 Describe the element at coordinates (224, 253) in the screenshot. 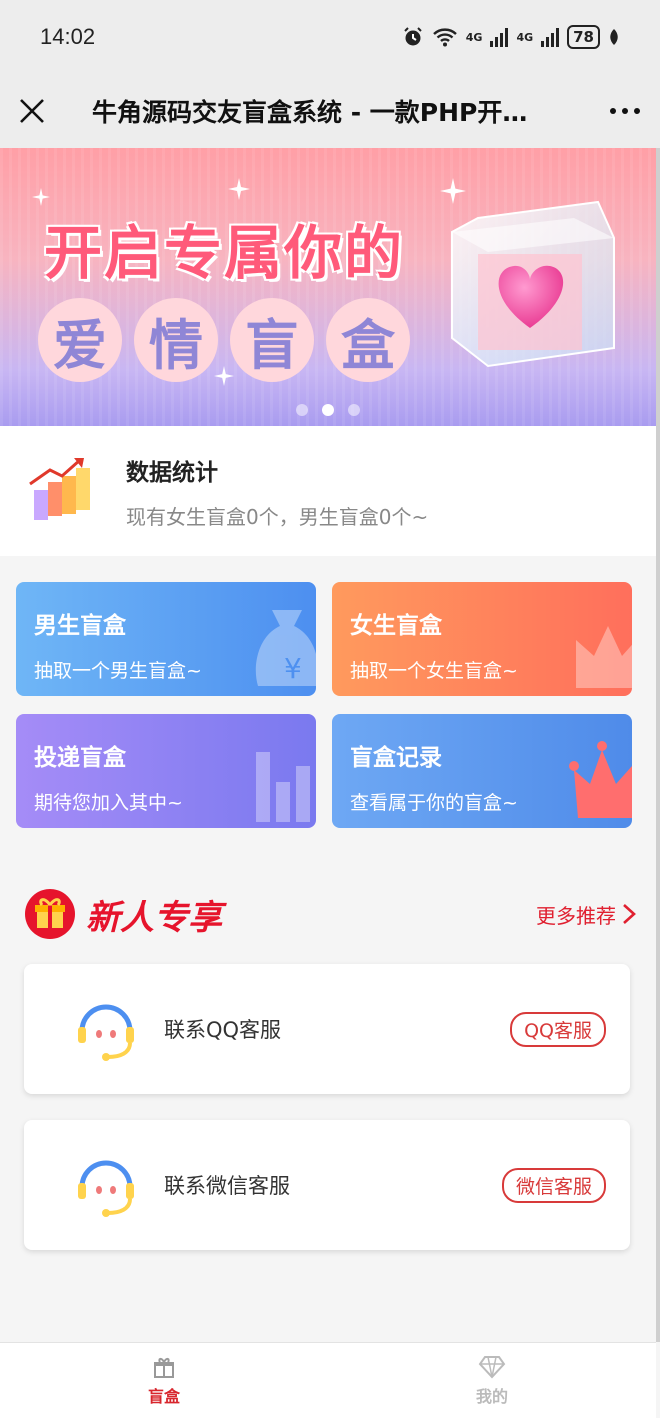

I see `banner-headline: 开启专属你的` at that location.